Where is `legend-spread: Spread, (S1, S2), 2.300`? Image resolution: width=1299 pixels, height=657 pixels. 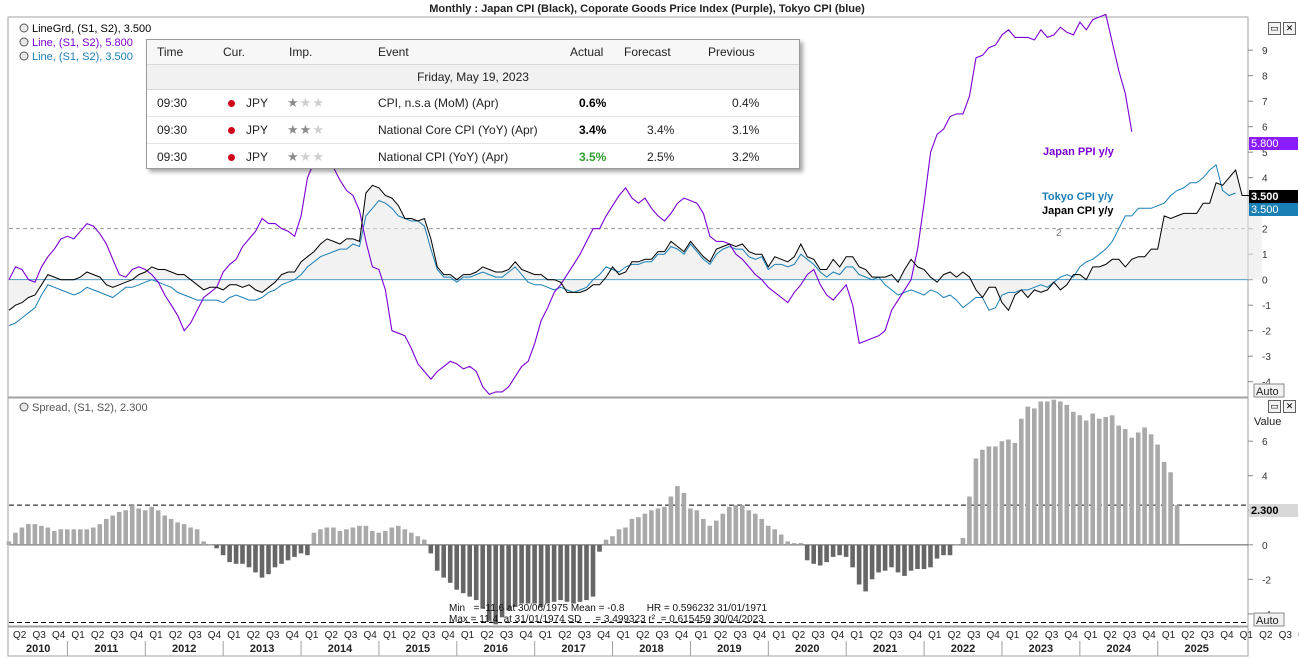
legend-spread: Spread, (S1, S2), 2.300 is located at coordinates (90, 408).